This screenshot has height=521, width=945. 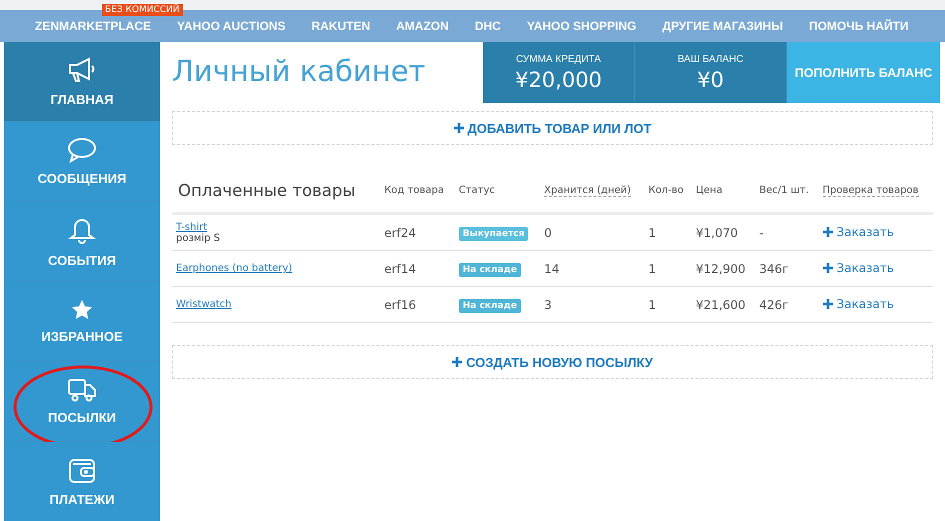 What do you see at coordinates (859, 26) in the screenshot?
I see `nav-link: ПОМОЧЬ НАЙТИ` at bounding box center [859, 26].